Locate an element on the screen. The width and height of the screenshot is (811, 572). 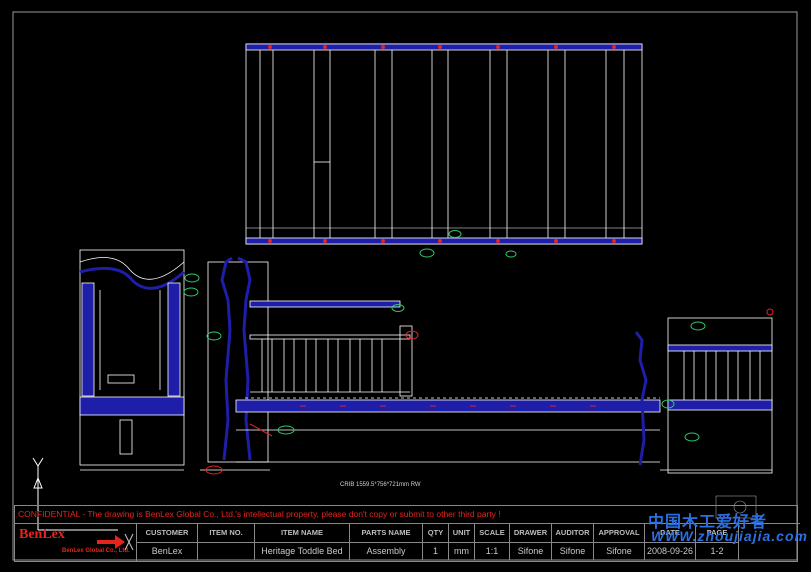
logo-arrow-icon is located at coordinates (115, 542).